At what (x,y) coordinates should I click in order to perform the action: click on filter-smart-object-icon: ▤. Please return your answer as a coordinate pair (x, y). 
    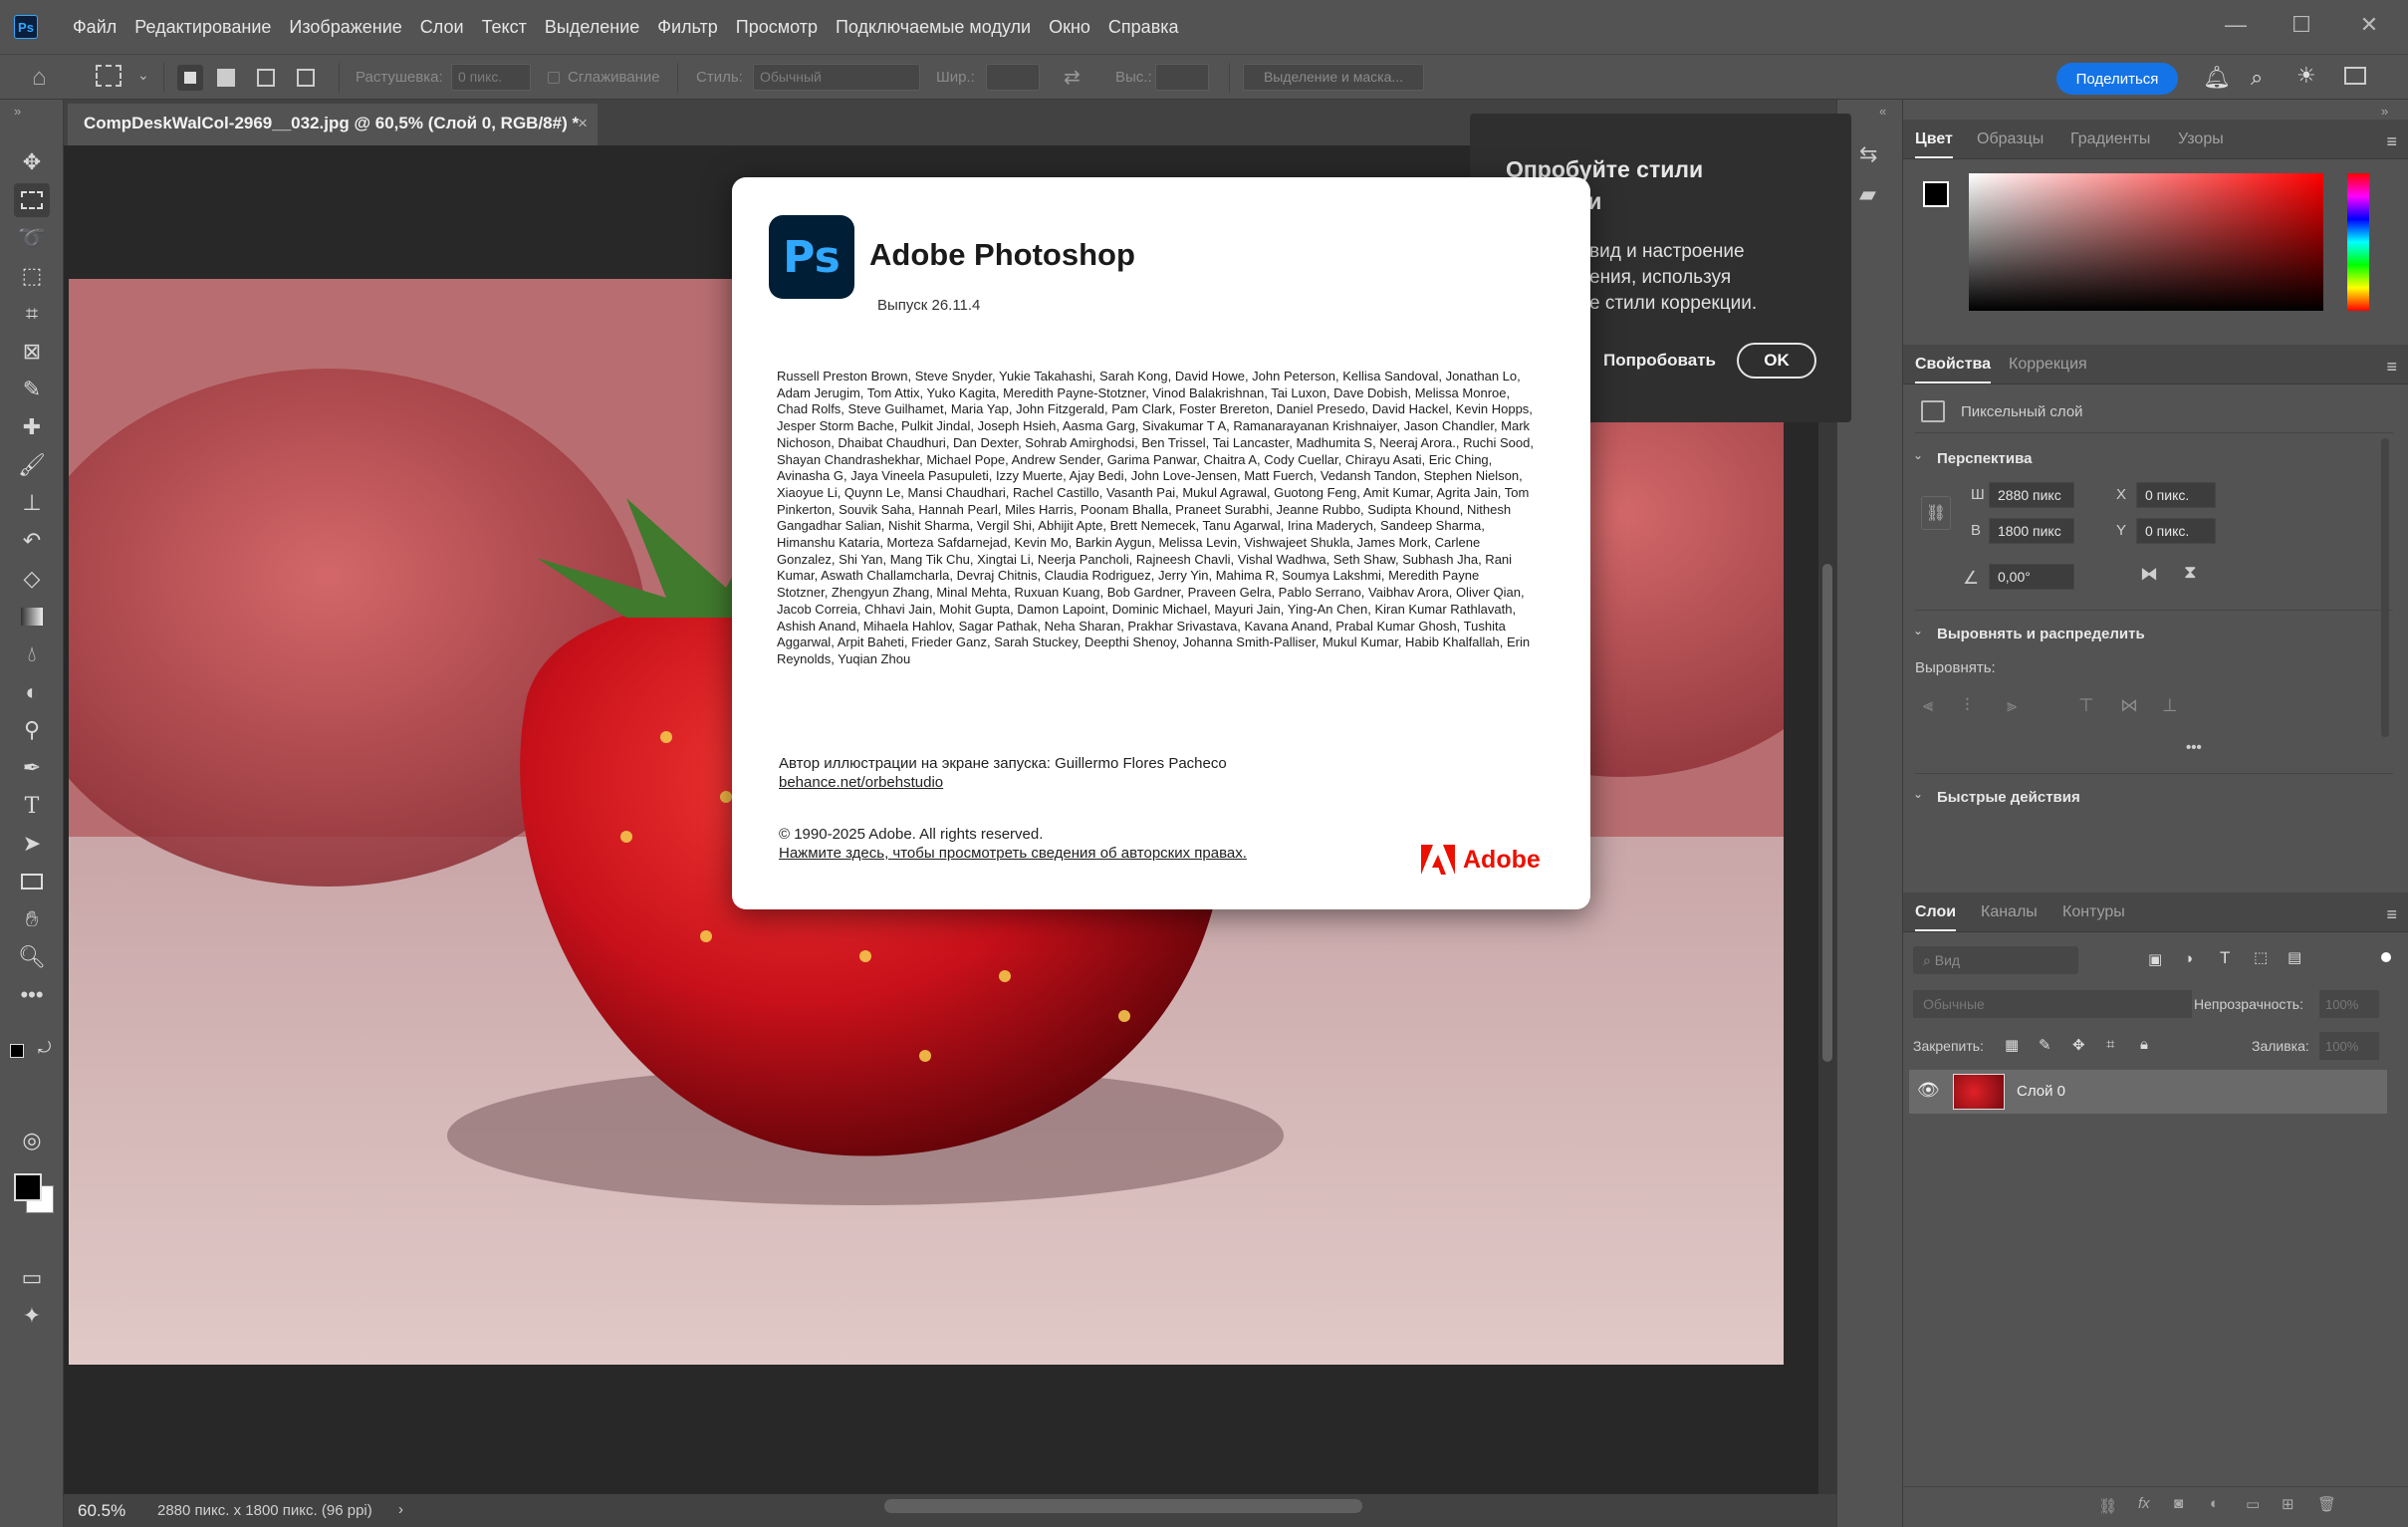
    Looking at the image, I should click on (2294, 957).